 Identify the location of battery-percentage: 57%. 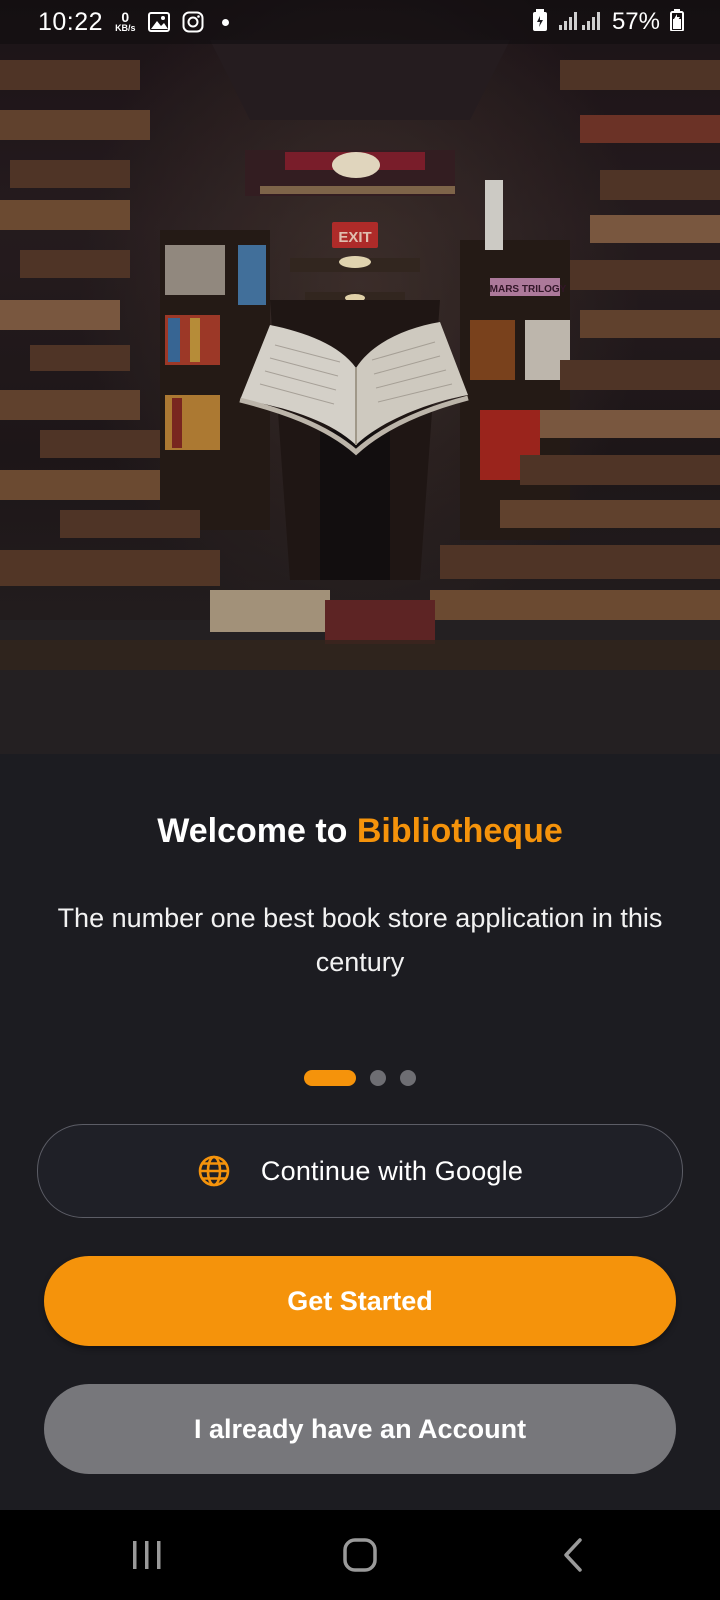
(635, 21).